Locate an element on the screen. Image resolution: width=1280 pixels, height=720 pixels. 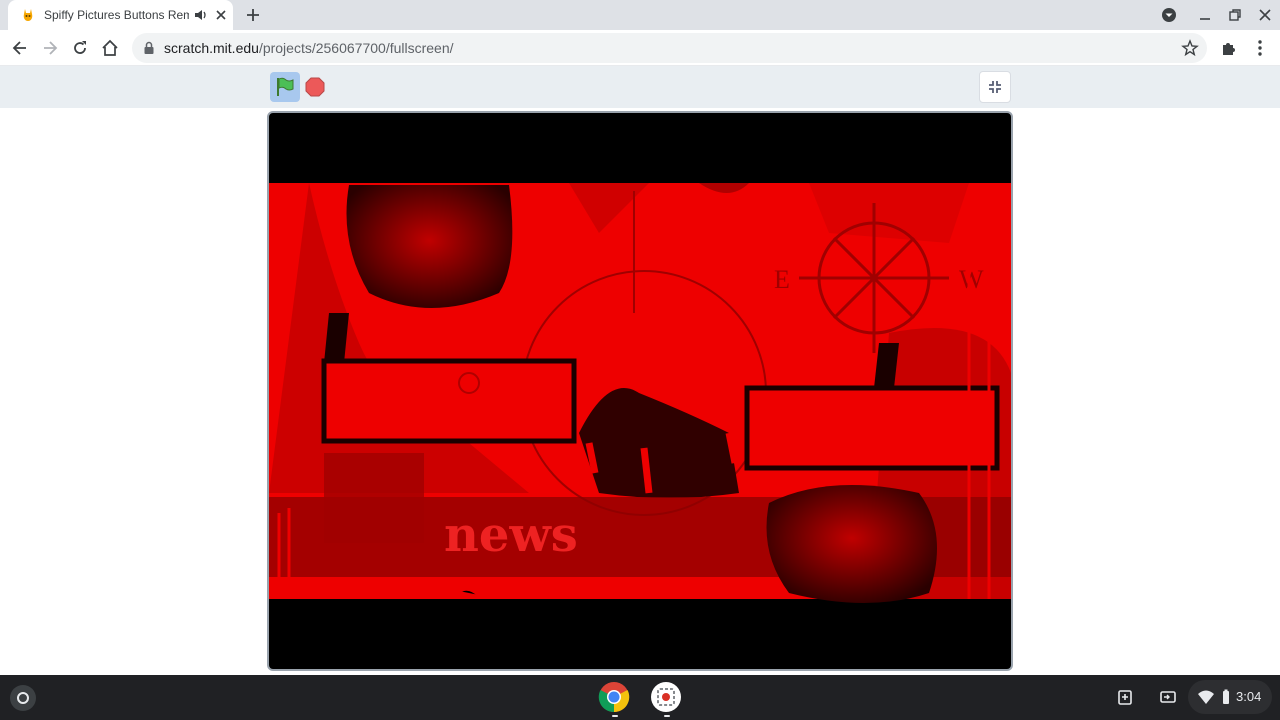
launcher-icon is located at coordinates (23, 698).